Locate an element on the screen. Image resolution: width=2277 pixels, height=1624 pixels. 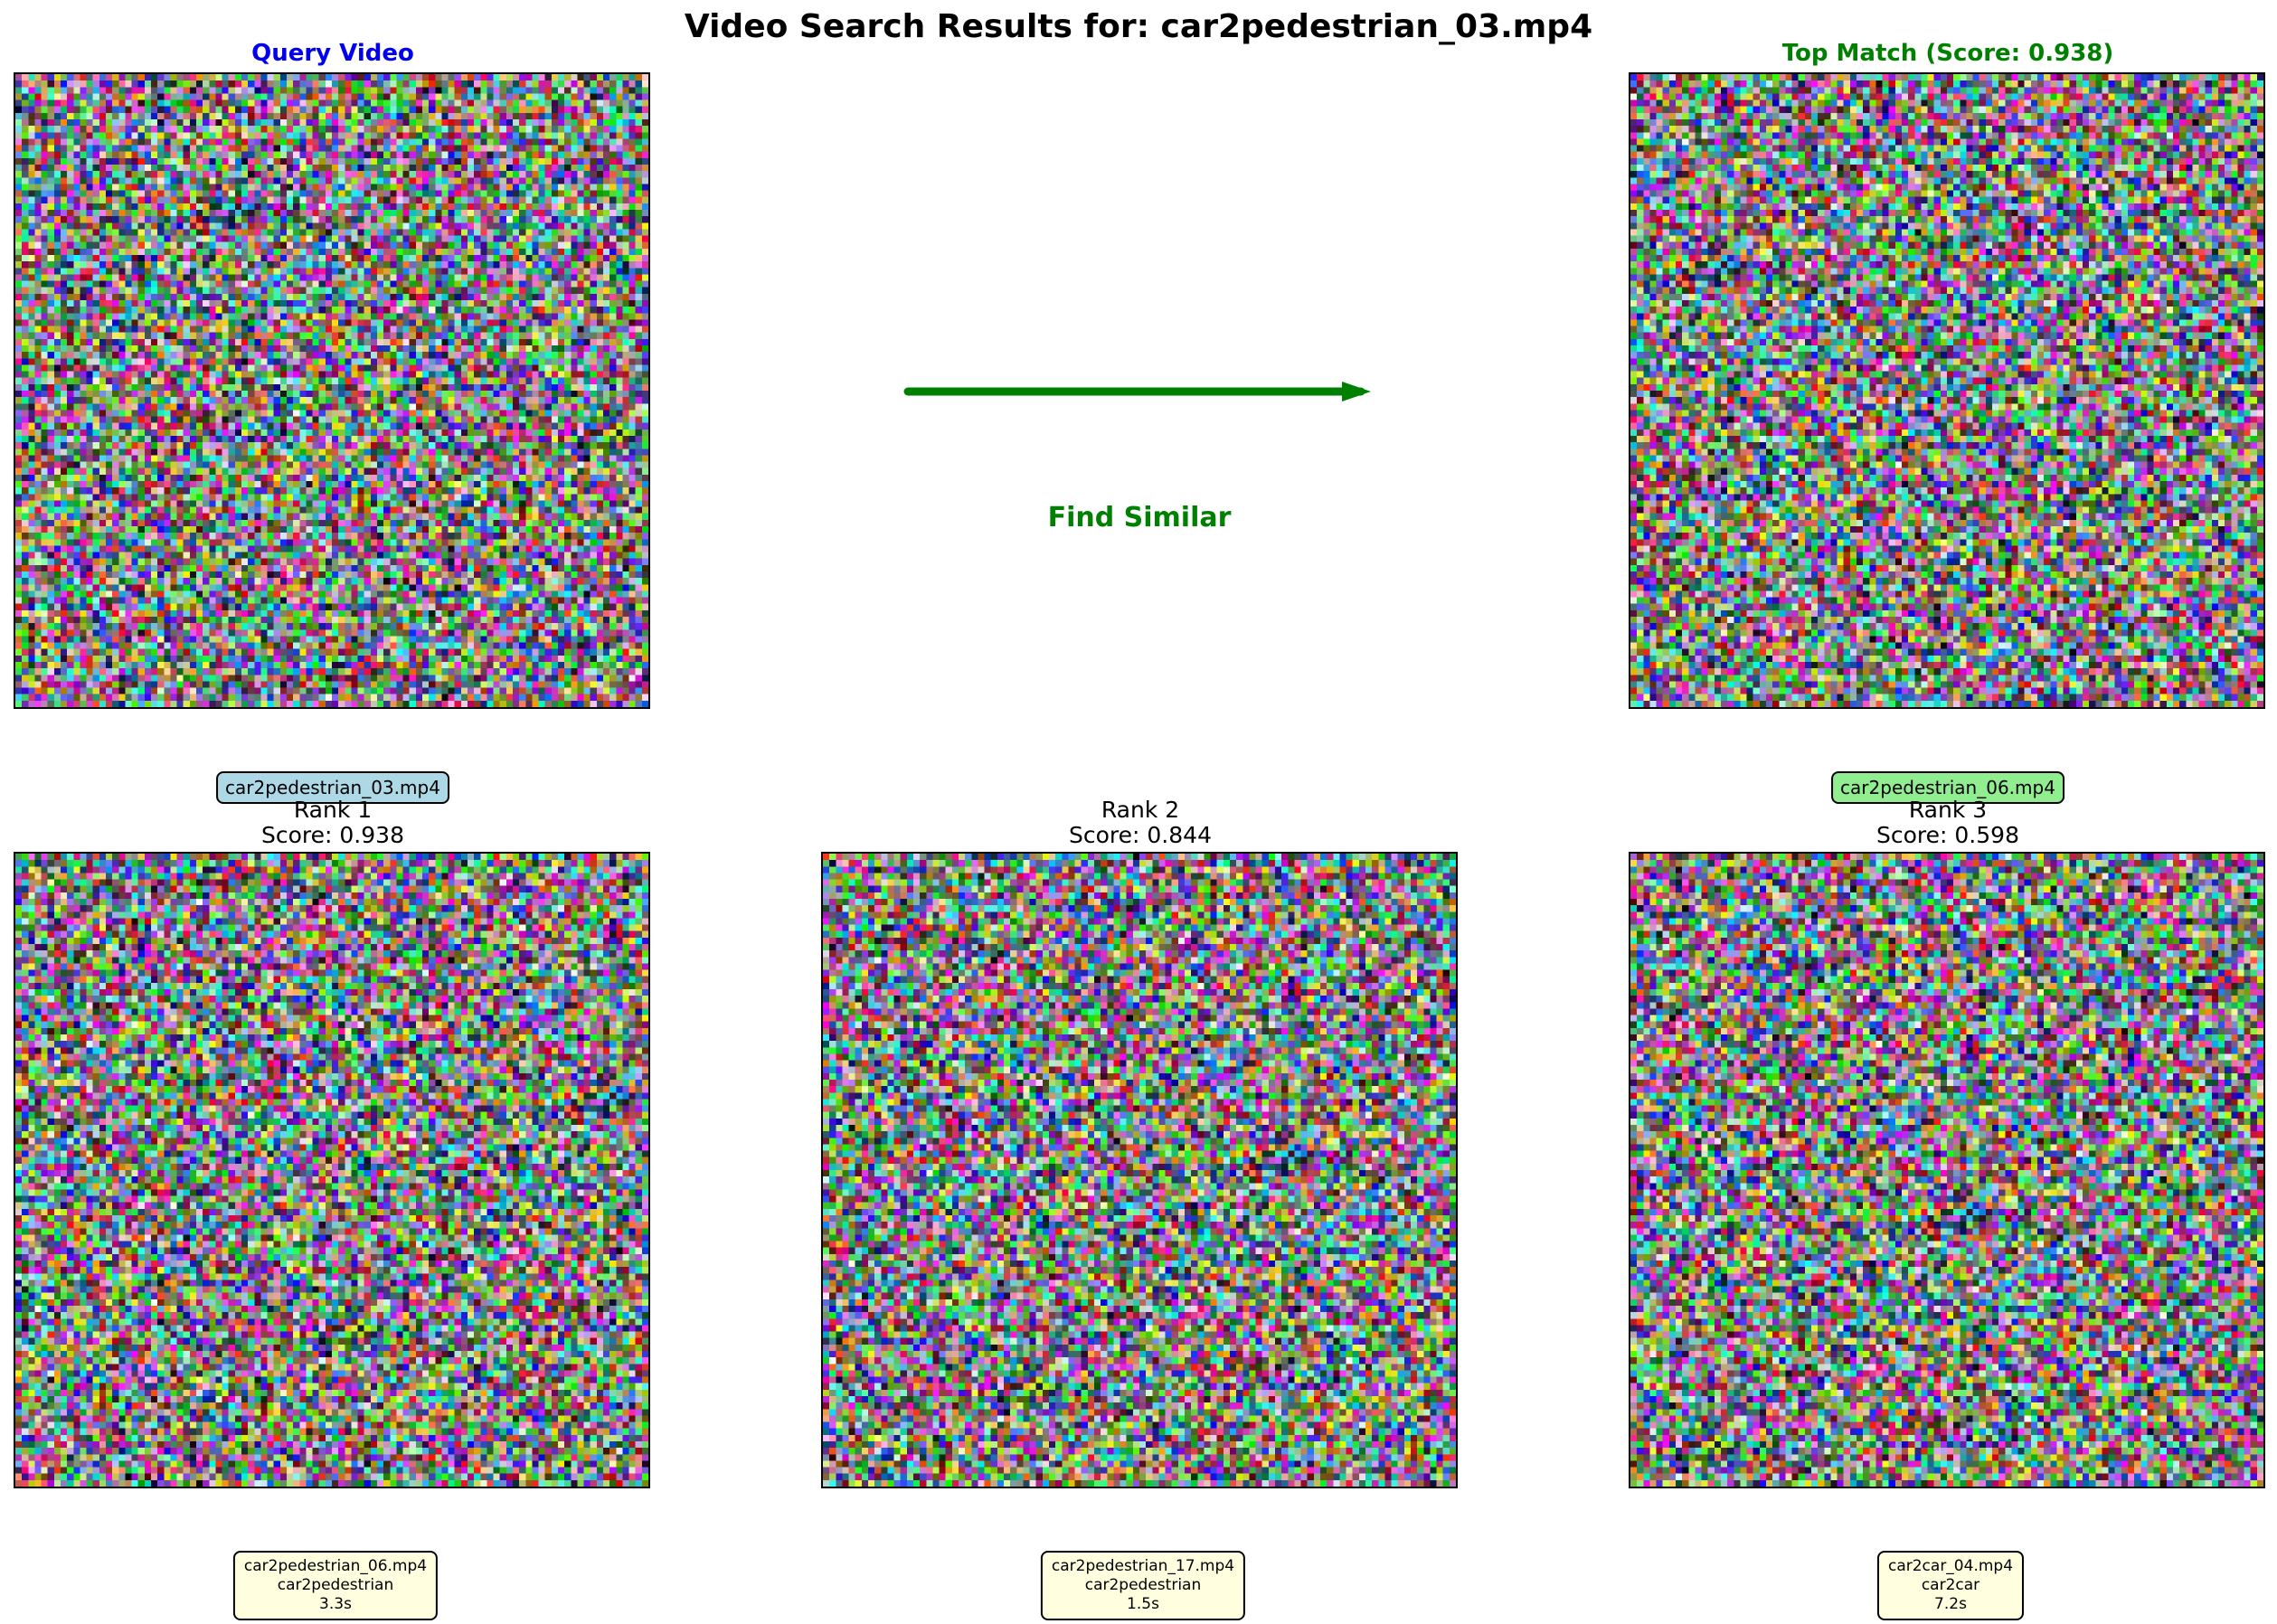
find-similar-arrow is located at coordinates (1137, 391).